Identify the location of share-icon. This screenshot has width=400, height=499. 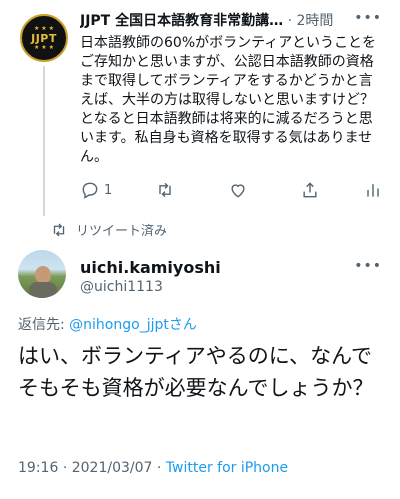
(310, 190).